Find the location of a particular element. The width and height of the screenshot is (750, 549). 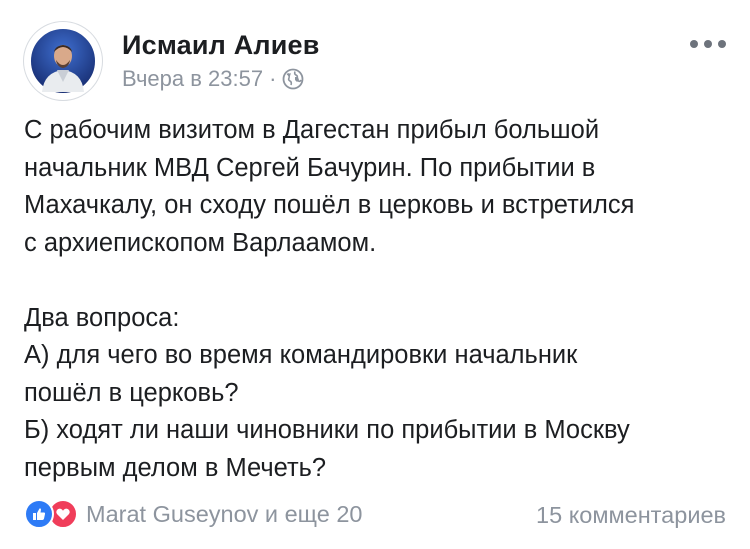

more-options-icon is located at coordinates (708, 44).